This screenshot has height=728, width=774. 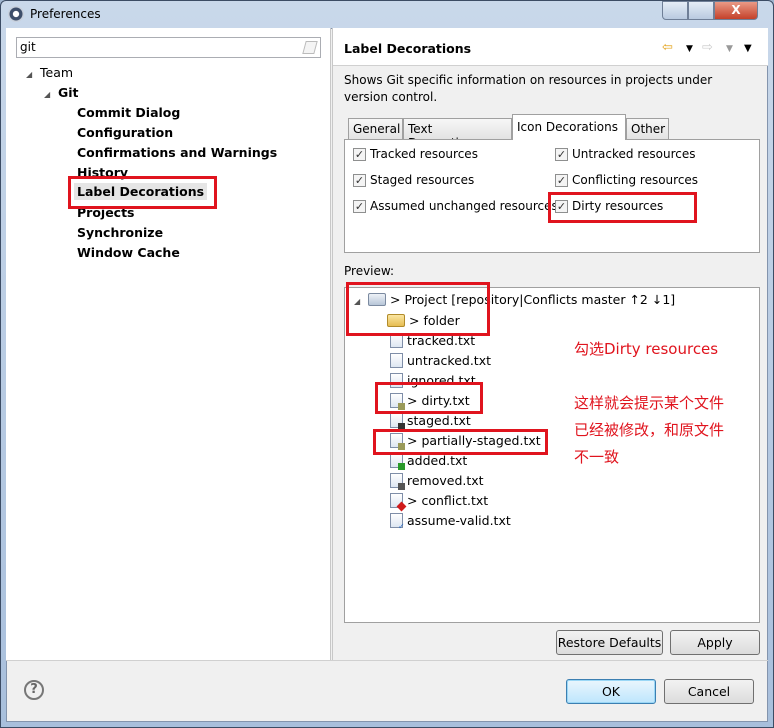 I want to click on title-bar: Preferences X, so click(x=386, y=14).